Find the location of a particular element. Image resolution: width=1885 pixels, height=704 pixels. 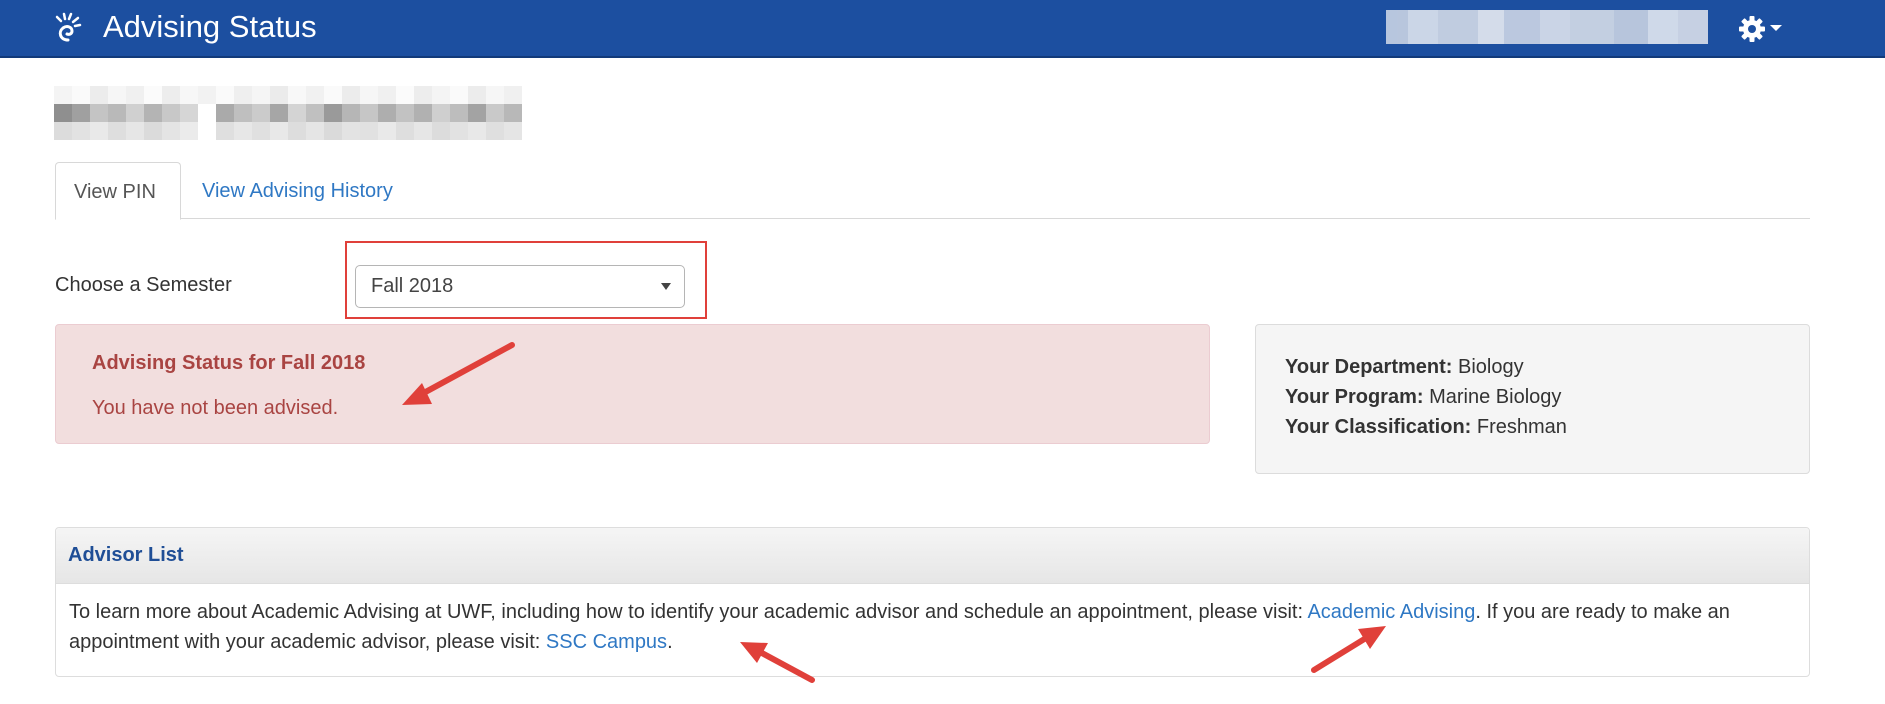

settings-menu-button is located at coordinates (1763, 29).